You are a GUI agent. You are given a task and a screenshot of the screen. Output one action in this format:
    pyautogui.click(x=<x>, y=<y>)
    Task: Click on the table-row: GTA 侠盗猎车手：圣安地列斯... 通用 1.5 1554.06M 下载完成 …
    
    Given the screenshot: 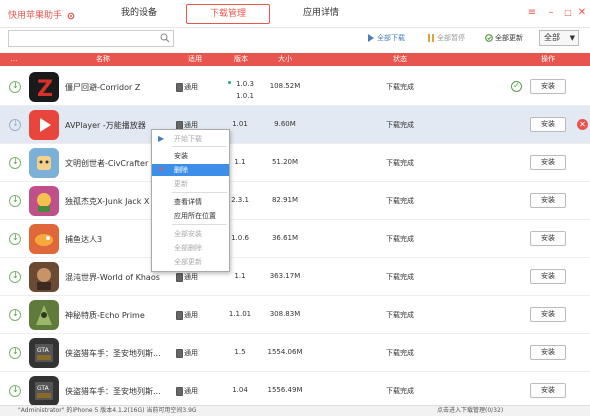 What is the action you would take?
    pyautogui.click(x=295, y=353)
    